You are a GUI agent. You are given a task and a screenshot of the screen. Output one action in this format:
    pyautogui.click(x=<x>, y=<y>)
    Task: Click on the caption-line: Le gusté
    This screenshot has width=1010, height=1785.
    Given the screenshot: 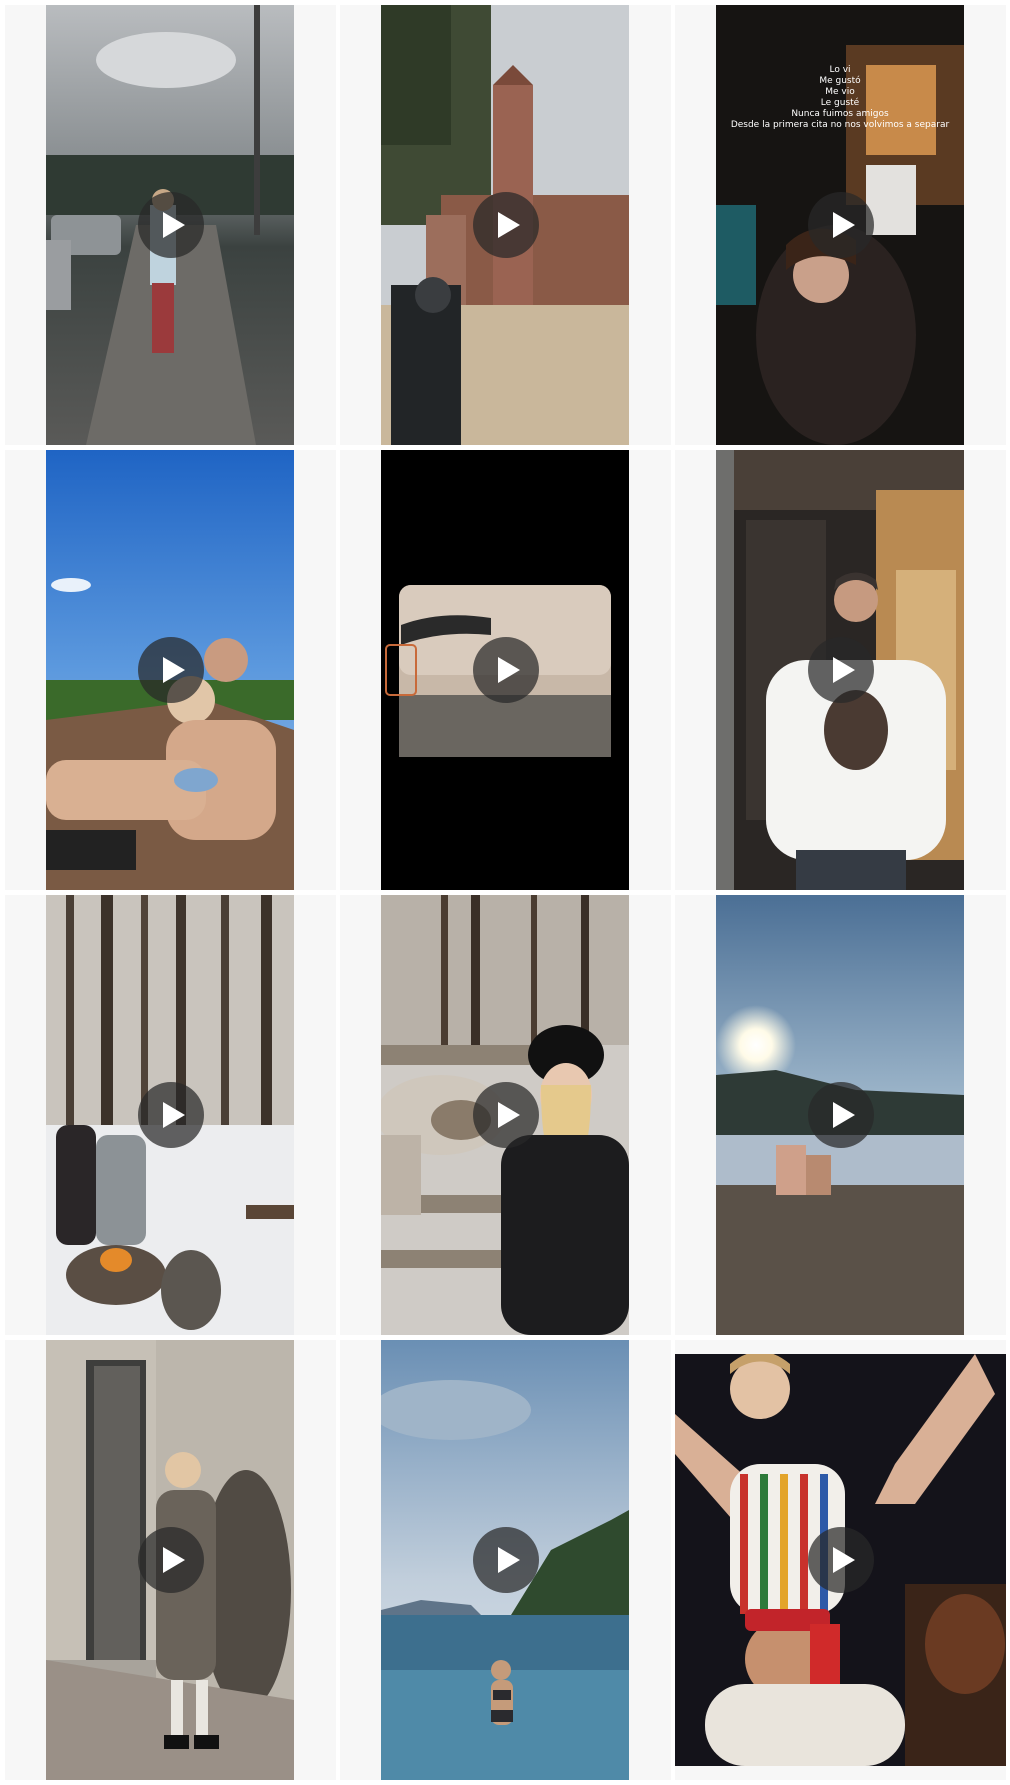 What is the action you would take?
    pyautogui.click(x=840, y=103)
    